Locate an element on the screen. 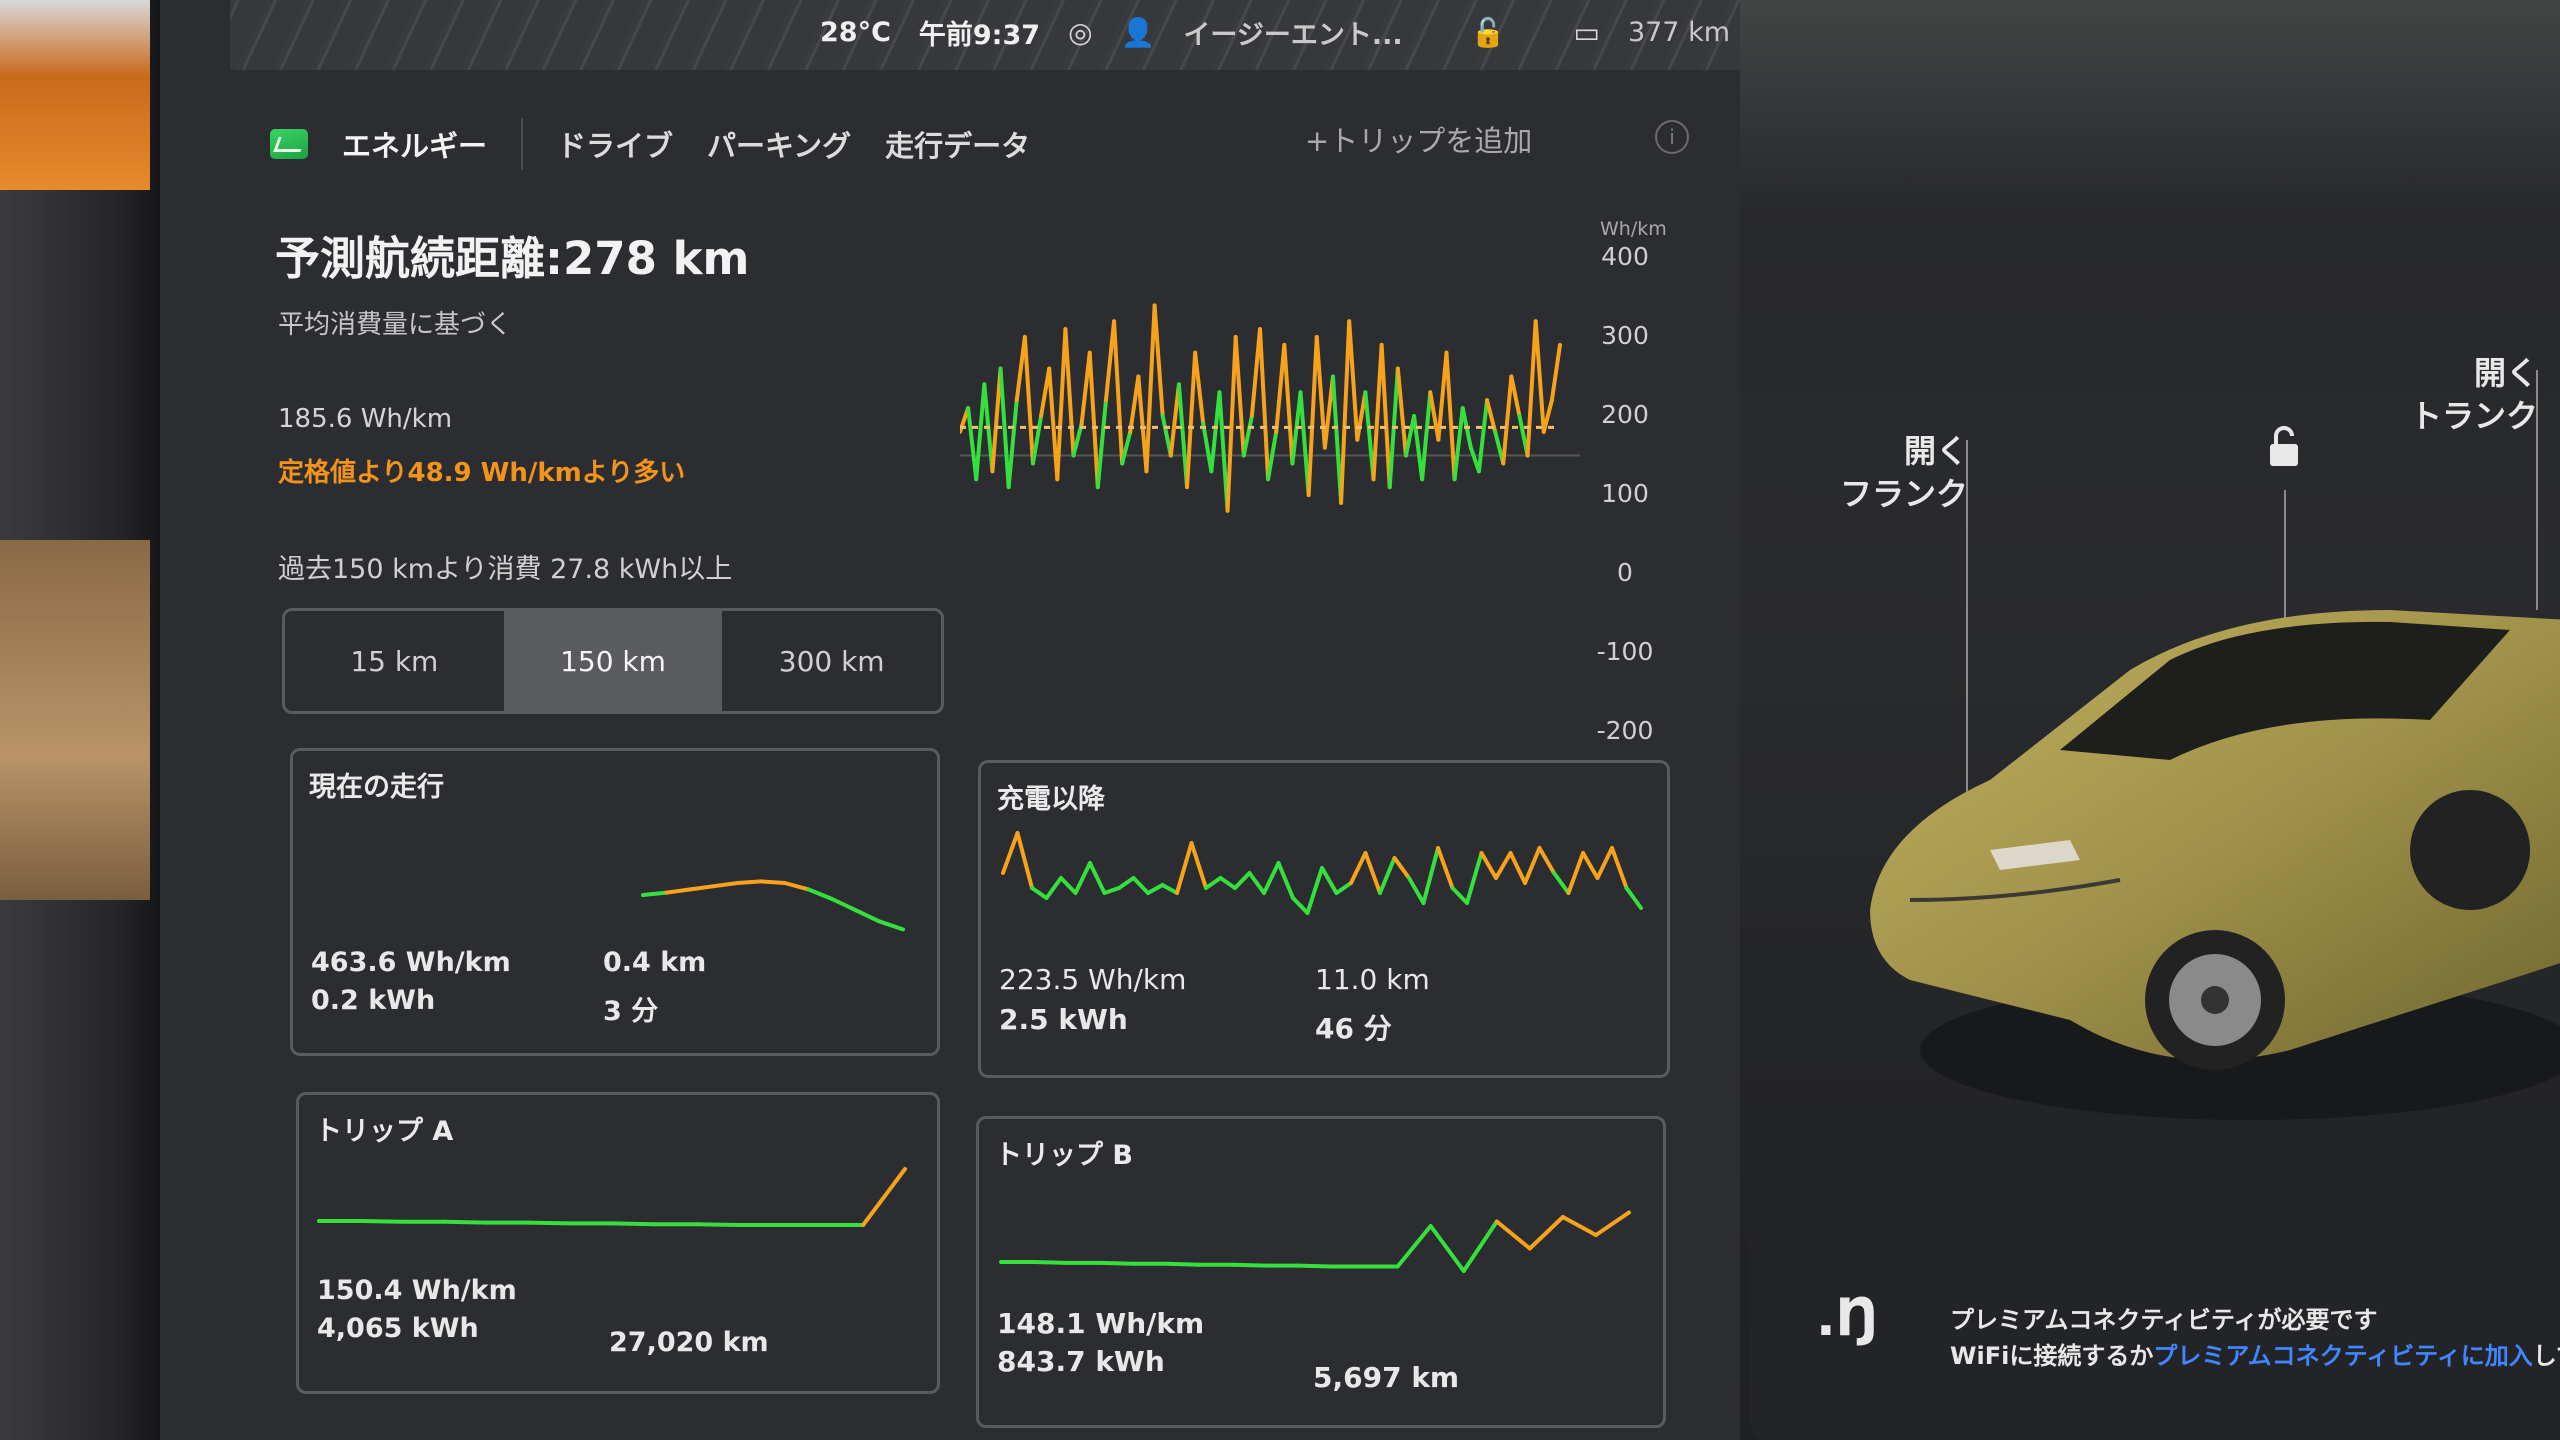 The height and width of the screenshot is (1440, 2560). unlock-icon is located at coordinates (2284, 447).